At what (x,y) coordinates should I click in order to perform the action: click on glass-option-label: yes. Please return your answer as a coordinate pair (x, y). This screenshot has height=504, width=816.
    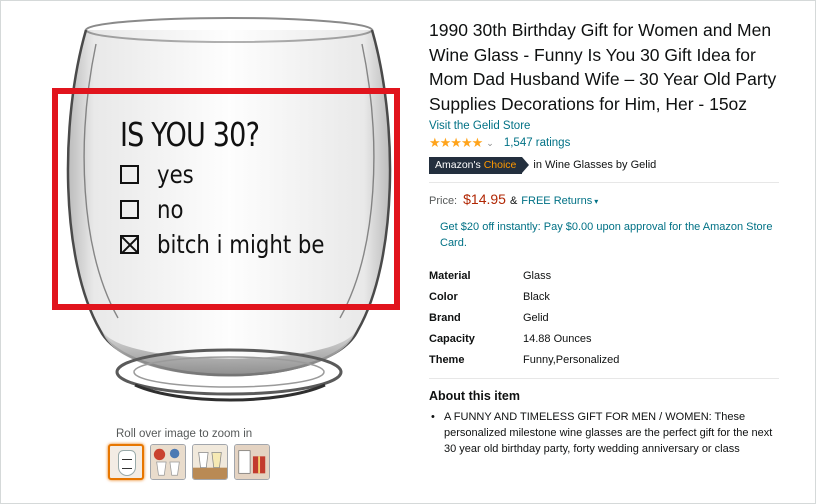
    Looking at the image, I should click on (175, 174).